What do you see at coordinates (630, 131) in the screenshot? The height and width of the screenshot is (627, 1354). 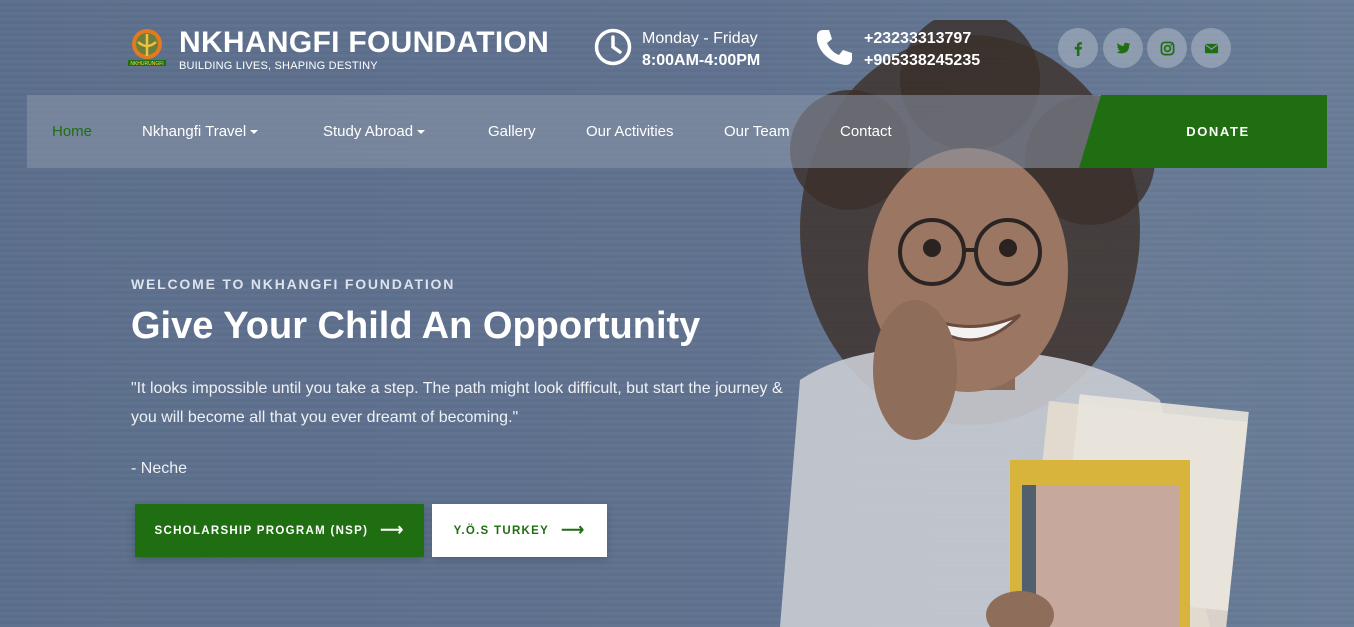 I see `nav-our-activities: Our Activities` at bounding box center [630, 131].